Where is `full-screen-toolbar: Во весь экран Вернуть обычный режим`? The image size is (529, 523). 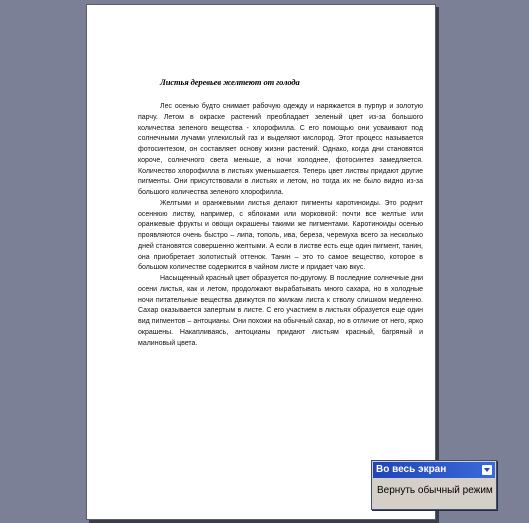
full-screen-toolbar: Во весь экран Вернуть обычный режим is located at coordinates (434, 485).